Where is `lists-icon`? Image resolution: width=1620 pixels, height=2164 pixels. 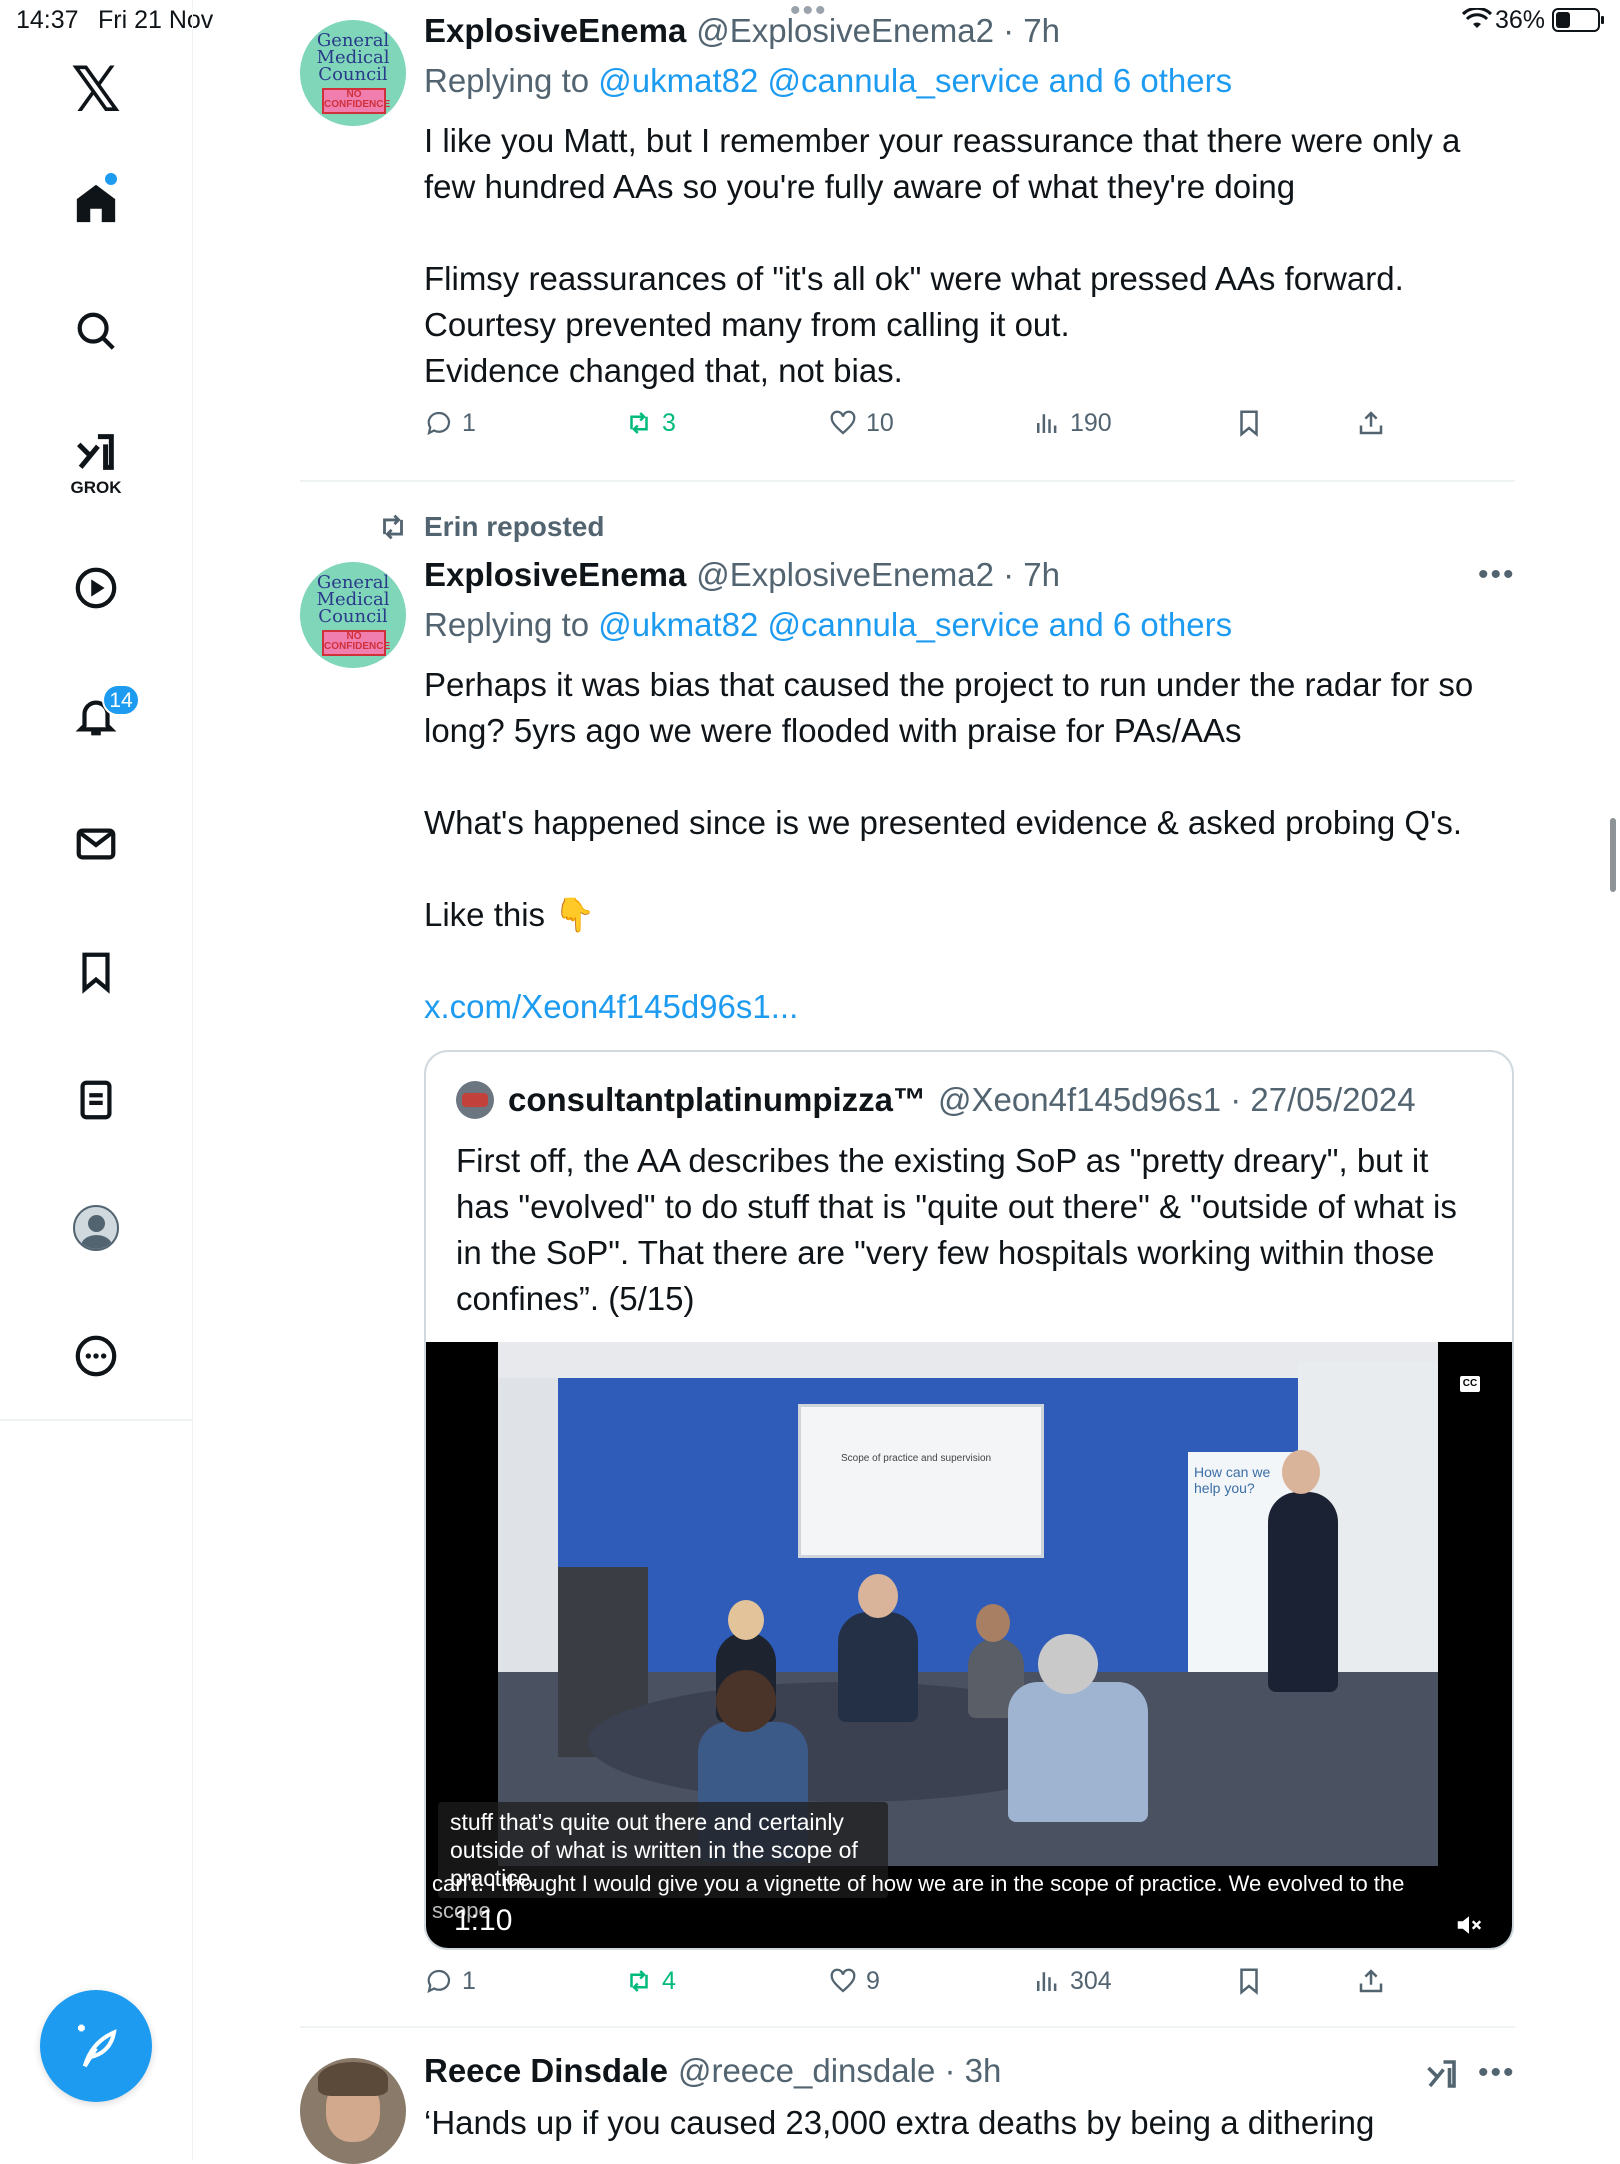
lists-icon is located at coordinates (96, 1100).